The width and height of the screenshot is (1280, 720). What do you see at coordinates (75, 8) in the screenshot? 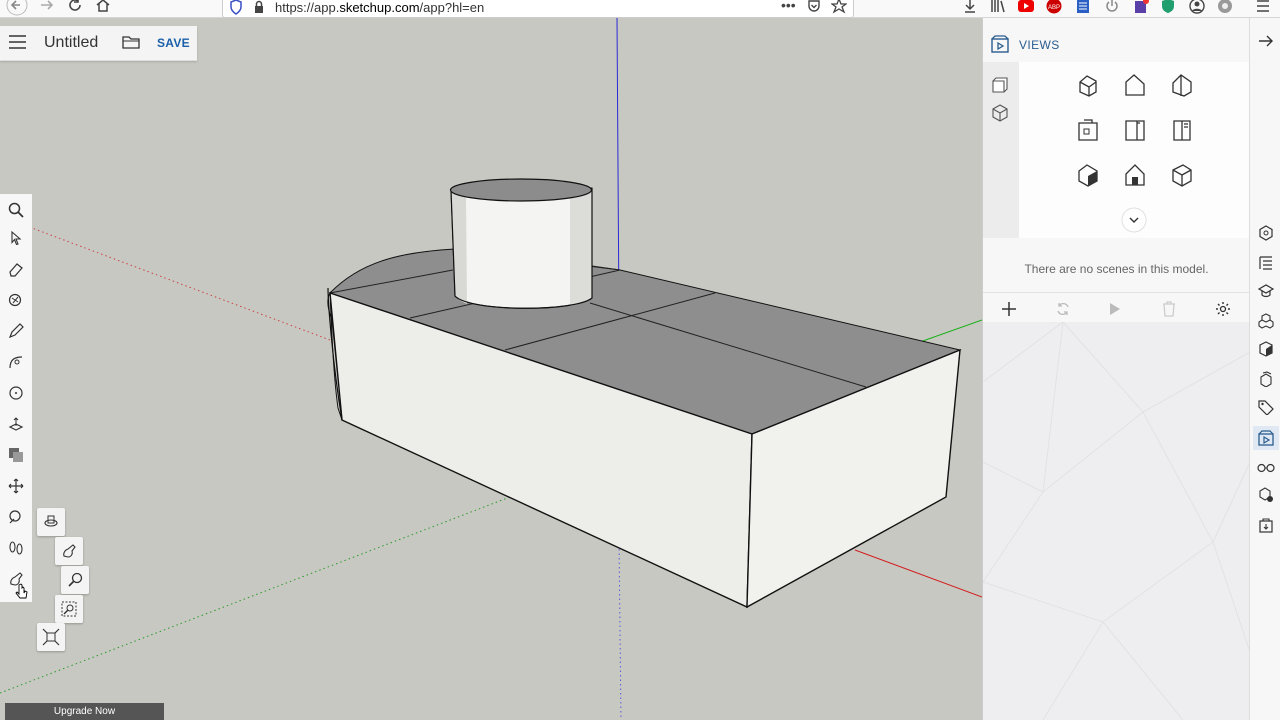
I see `reload-button` at bounding box center [75, 8].